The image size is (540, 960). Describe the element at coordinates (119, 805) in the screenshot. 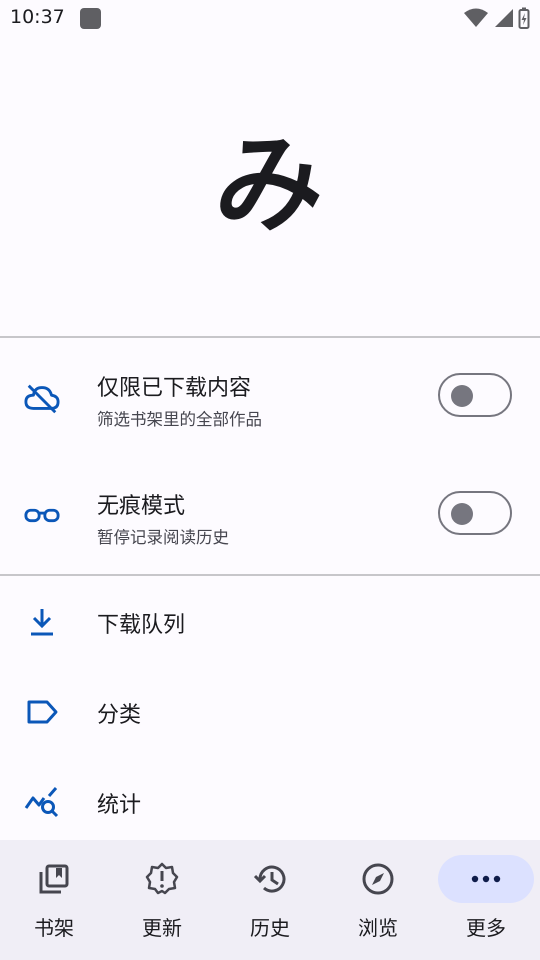

I see `menu-item-label: 统计` at that location.